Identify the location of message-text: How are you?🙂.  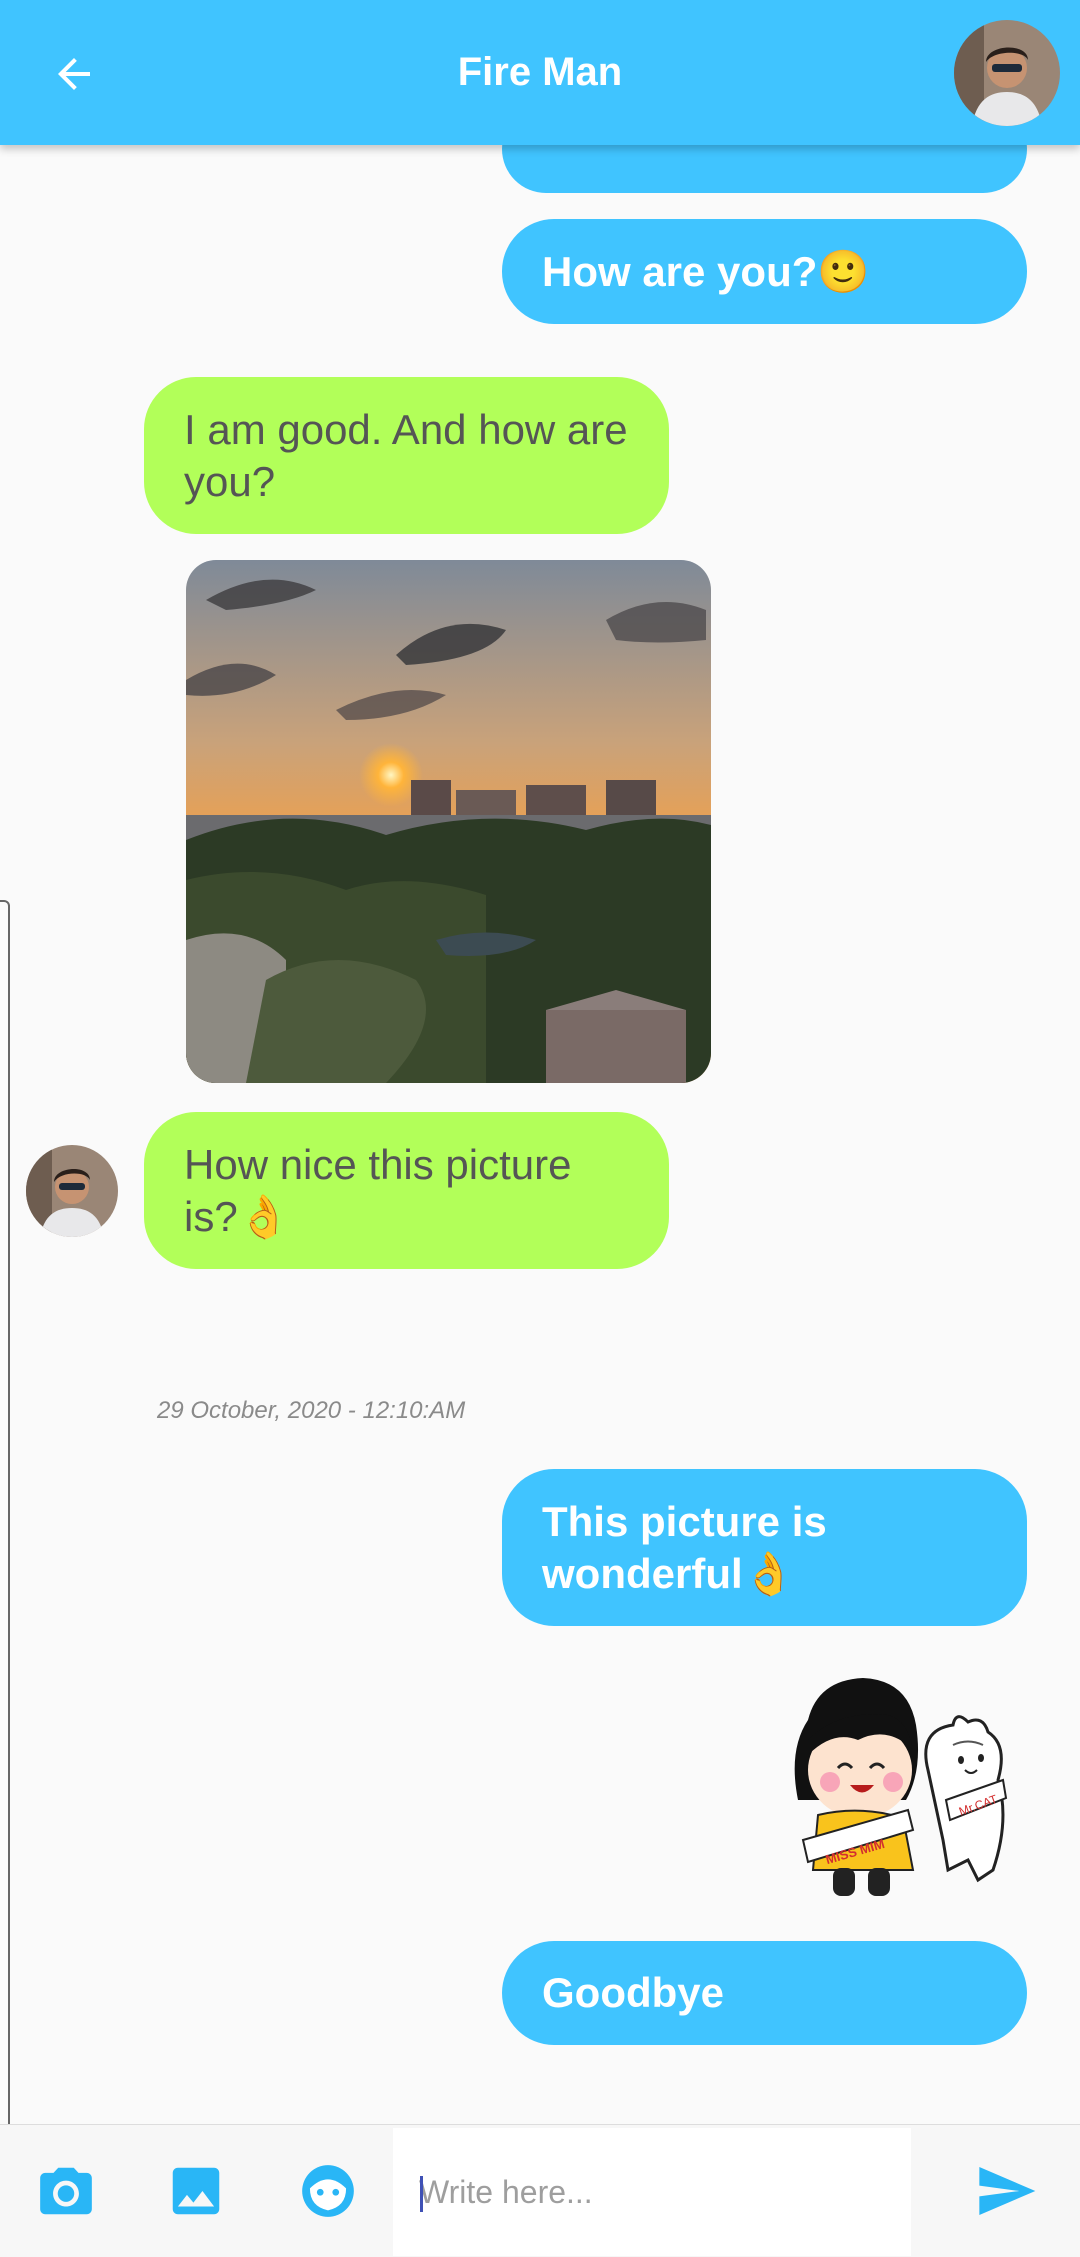
(706, 271).